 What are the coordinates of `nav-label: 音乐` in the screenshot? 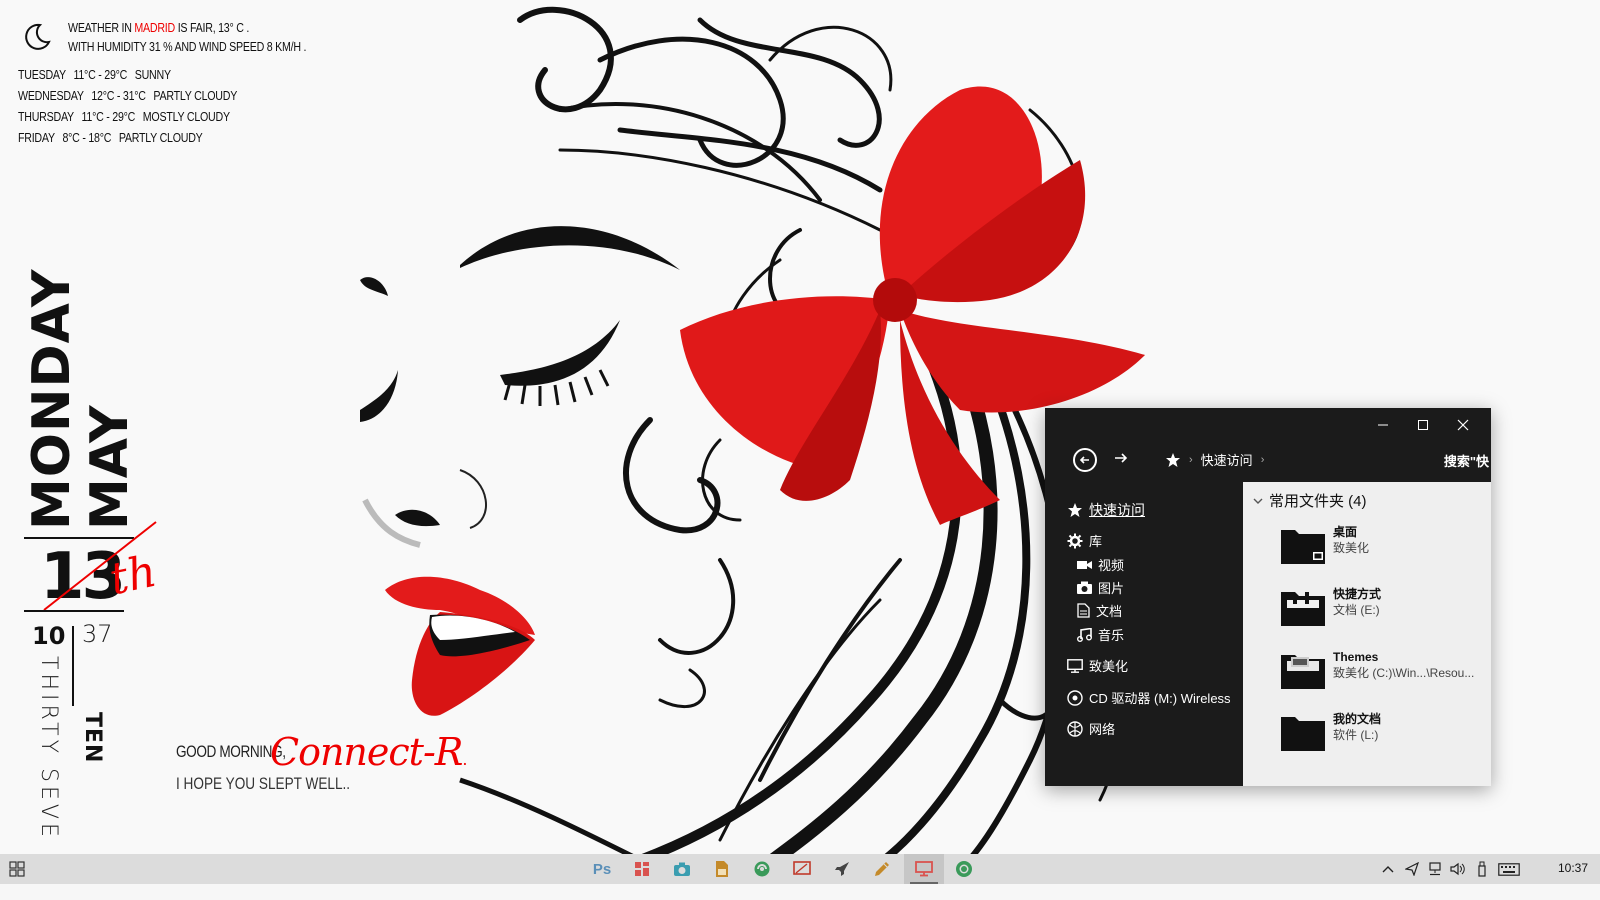 It's located at (1111, 635).